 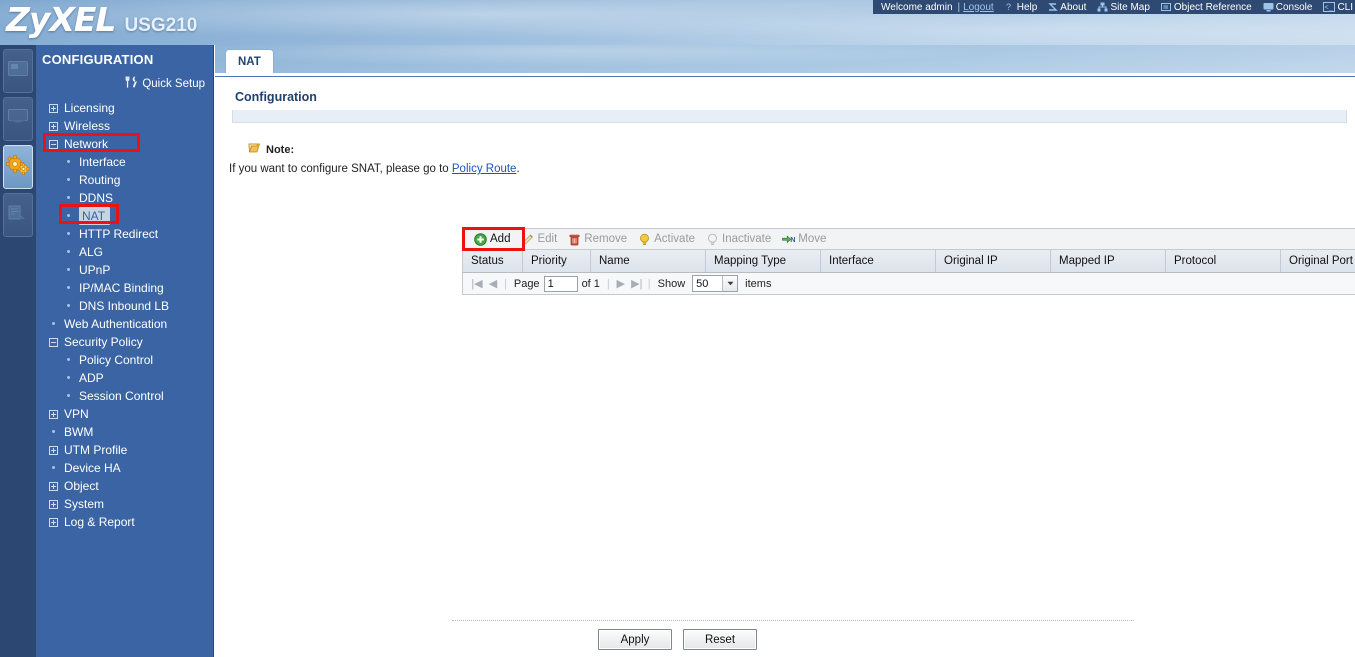 I want to click on sidebar-item-nat: • NAT, so click(x=124, y=216).